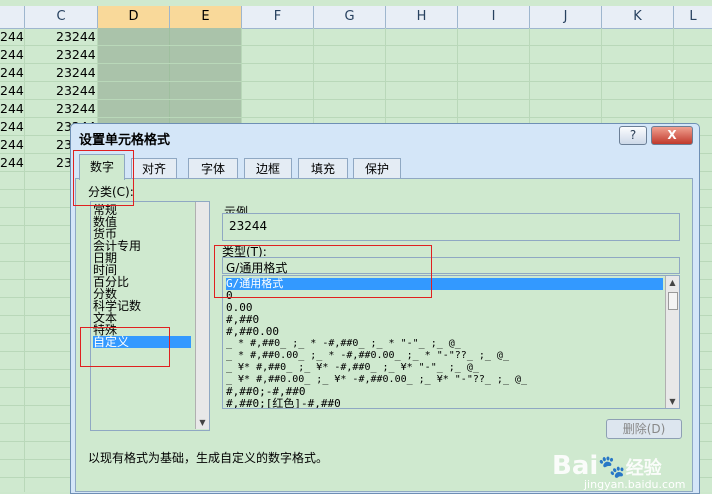  Describe the element at coordinates (693, 17) in the screenshot. I see `column-header-l: L` at that location.